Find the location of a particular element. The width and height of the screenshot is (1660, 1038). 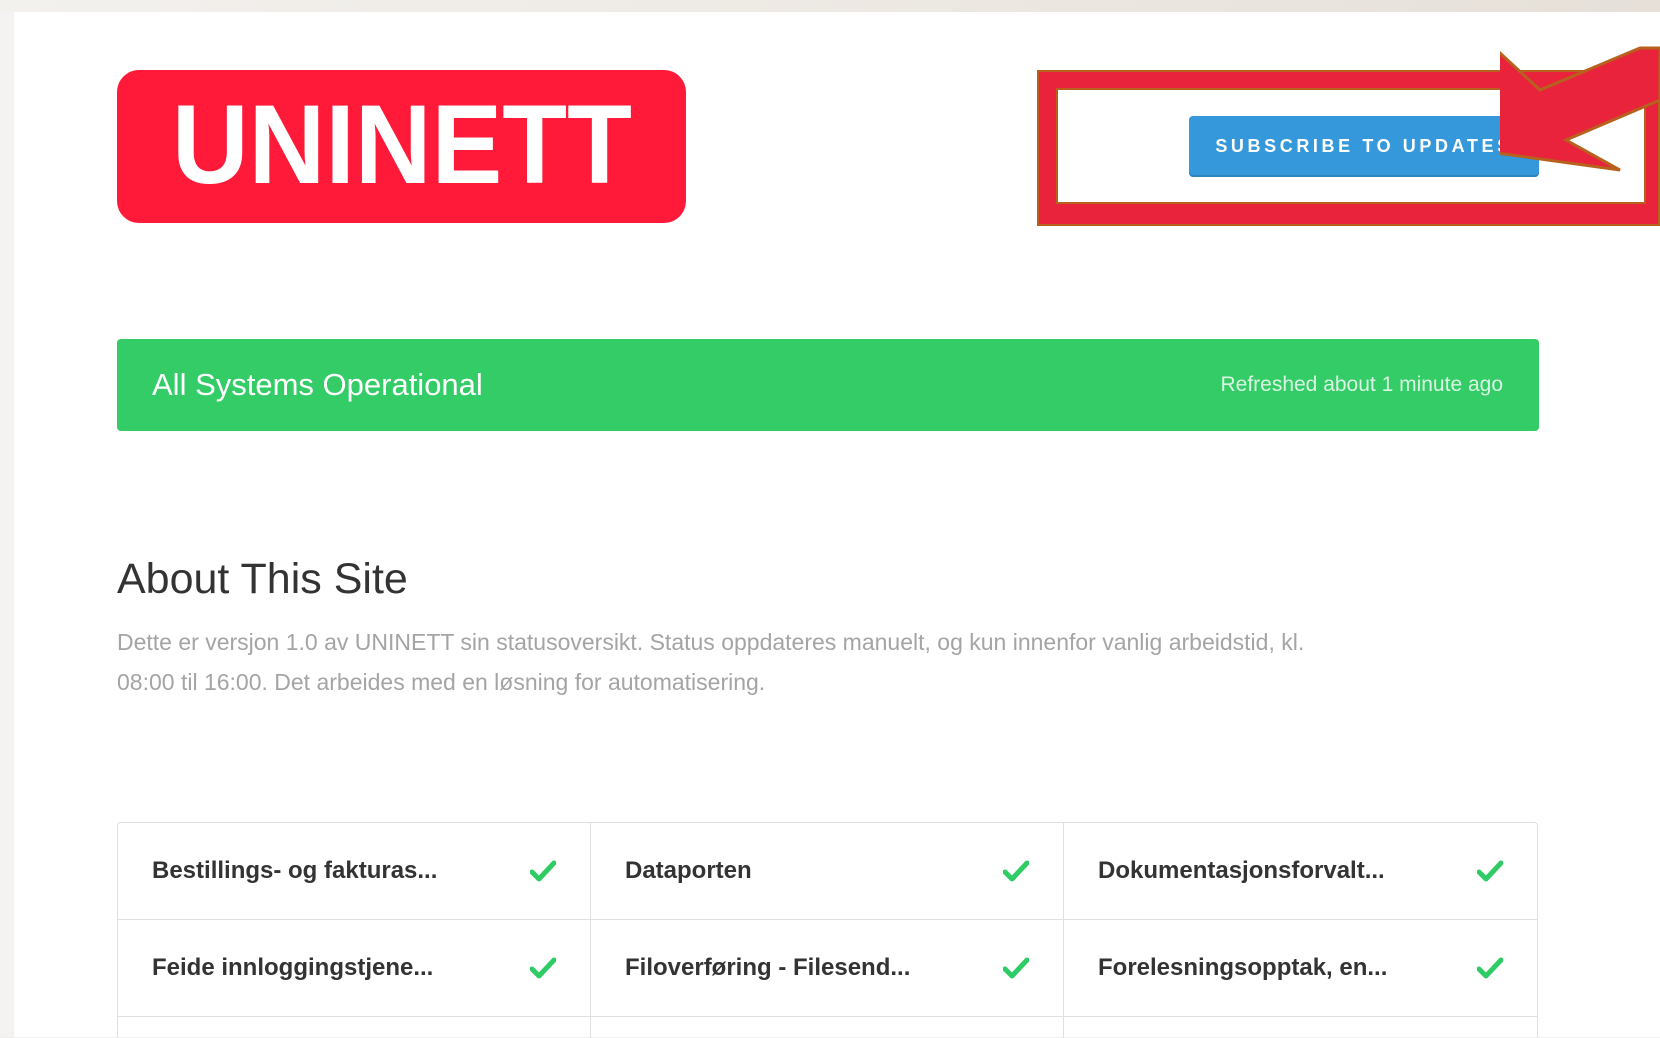

uninett-logo: UNINETT is located at coordinates (401, 146).